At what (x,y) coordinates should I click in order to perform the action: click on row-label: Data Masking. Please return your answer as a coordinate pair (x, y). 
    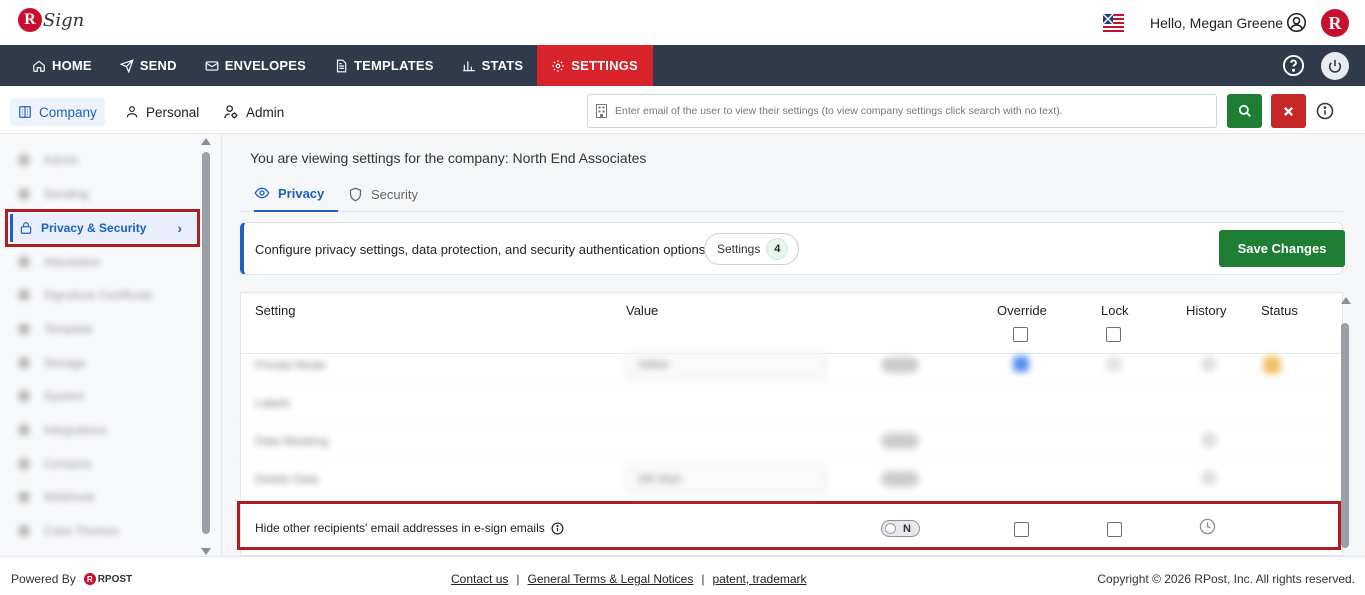
    Looking at the image, I should click on (292, 441).